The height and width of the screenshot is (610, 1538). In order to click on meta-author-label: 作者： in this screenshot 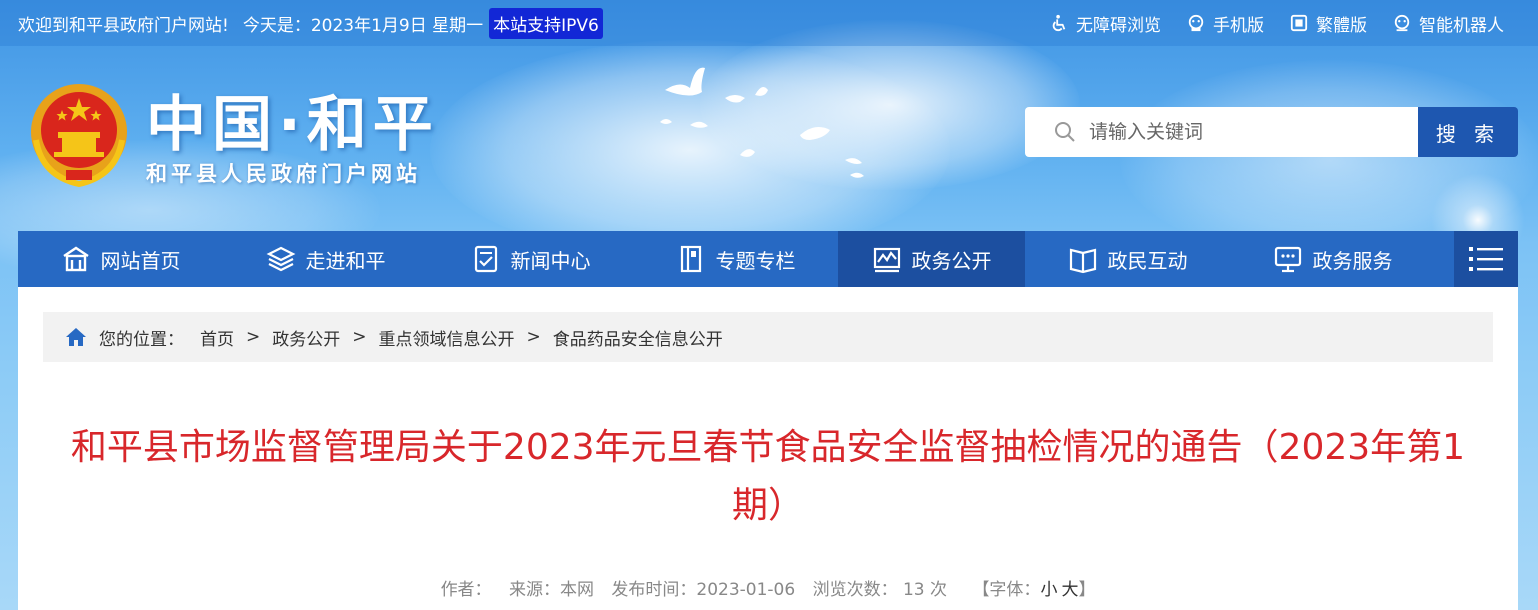, I will do `click(466, 590)`.